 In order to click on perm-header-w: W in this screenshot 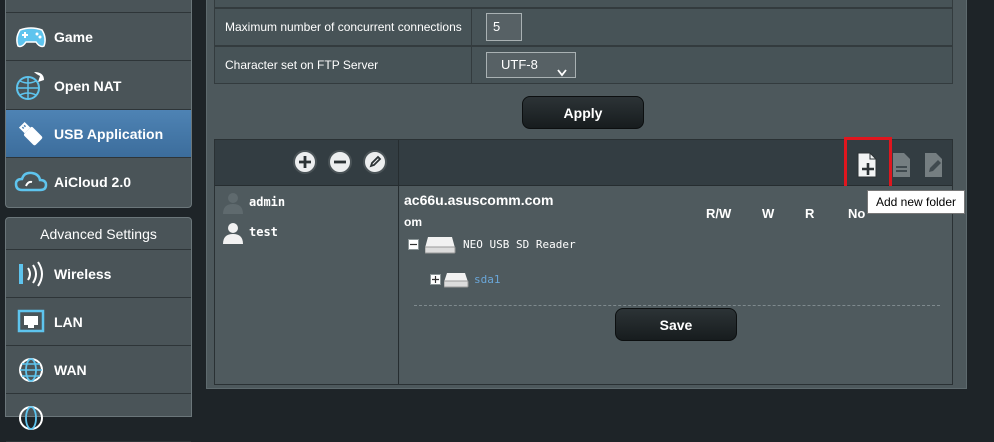, I will do `click(768, 213)`.